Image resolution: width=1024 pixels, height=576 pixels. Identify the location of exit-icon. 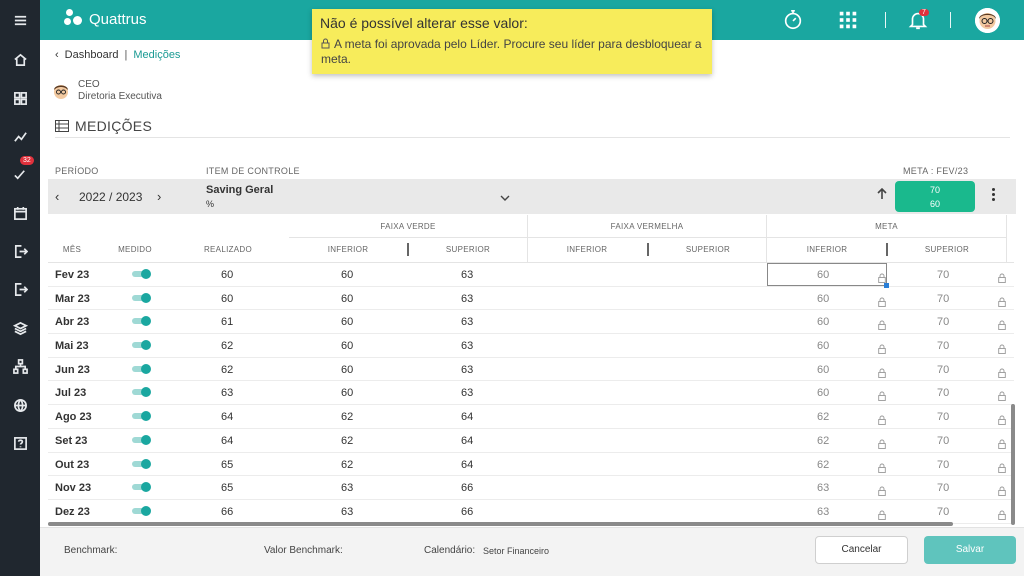
(20, 289).